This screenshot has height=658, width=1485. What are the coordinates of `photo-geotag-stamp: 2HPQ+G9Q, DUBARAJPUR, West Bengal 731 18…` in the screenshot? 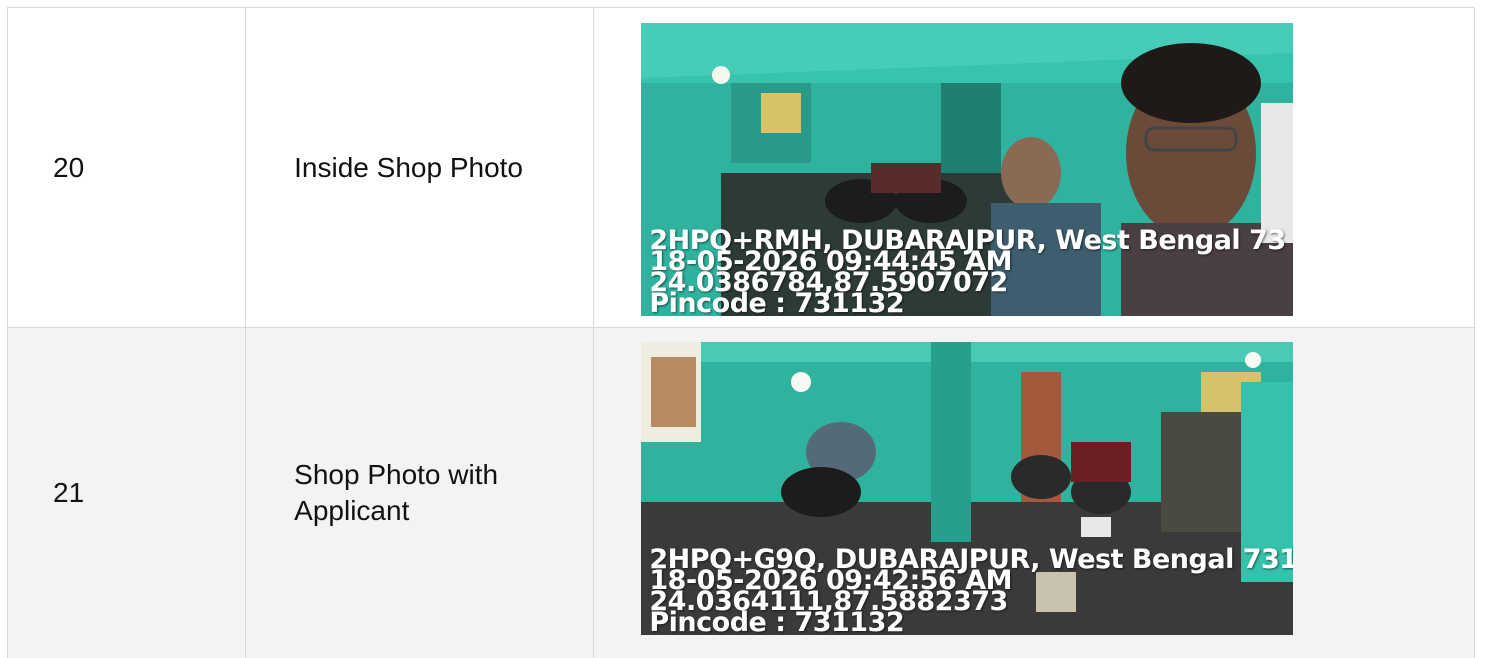 It's located at (971, 591).